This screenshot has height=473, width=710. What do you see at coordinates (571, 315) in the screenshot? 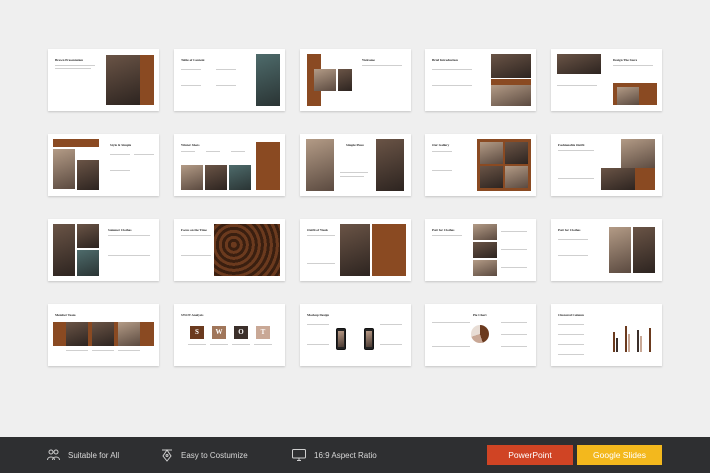
I see `slide-title: Clustered Column` at bounding box center [571, 315].